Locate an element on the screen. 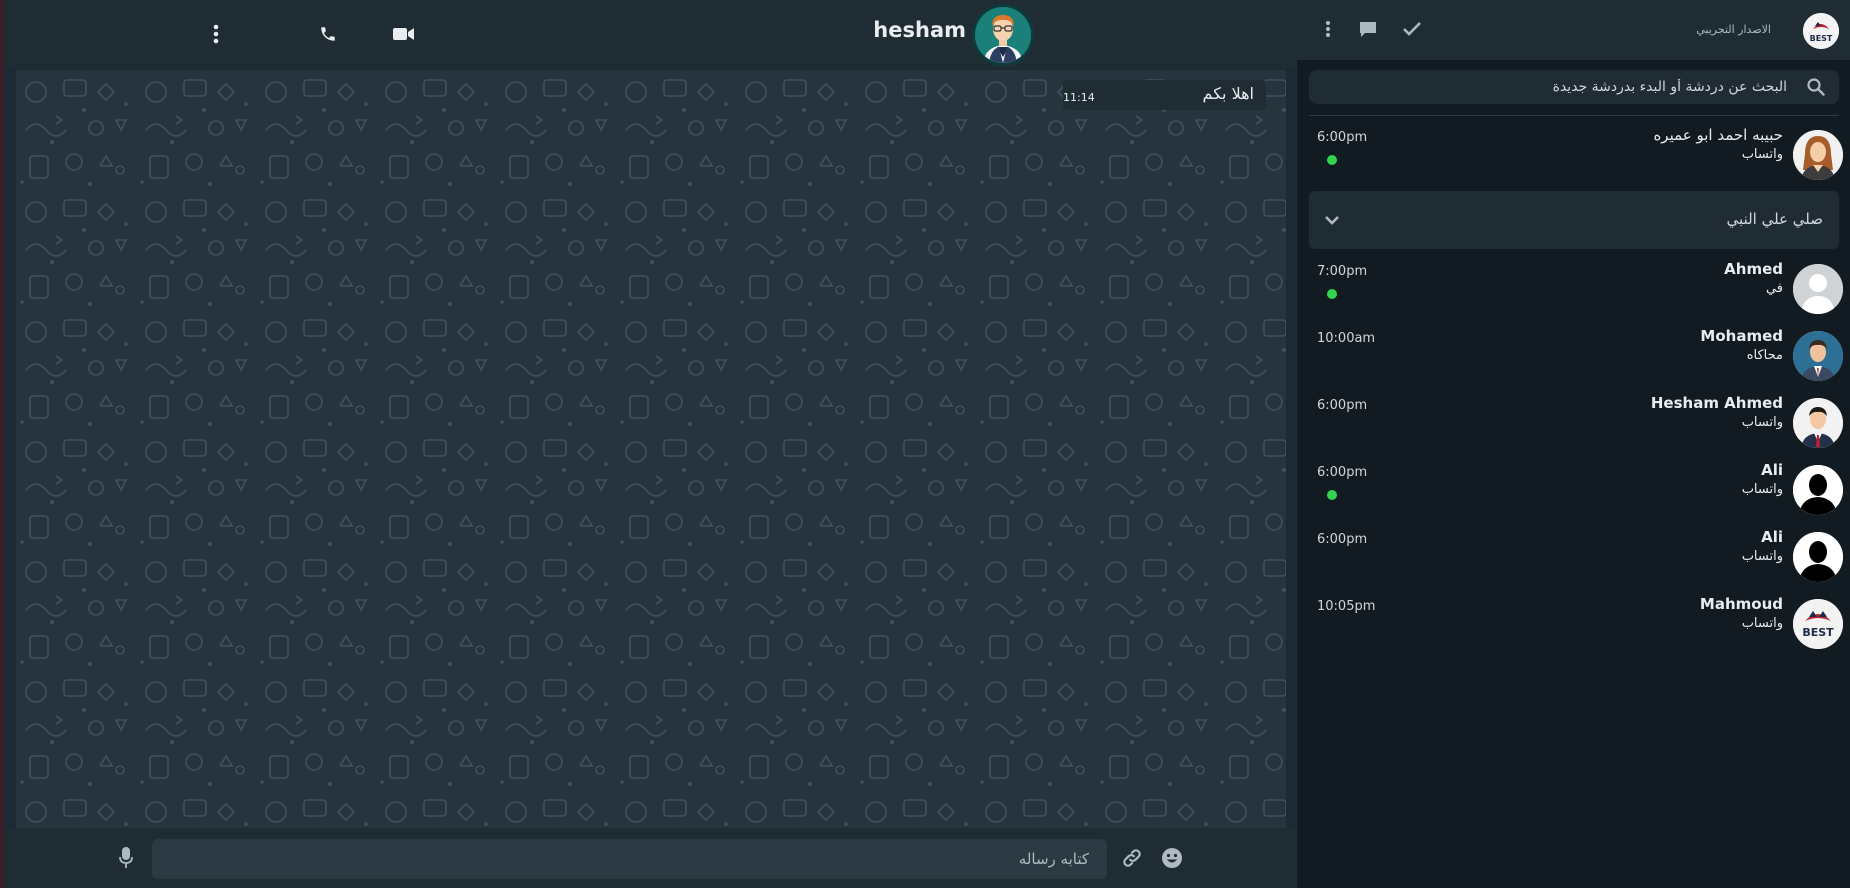  brand-title: الاصدار التجريبي is located at coordinates (1733, 29).